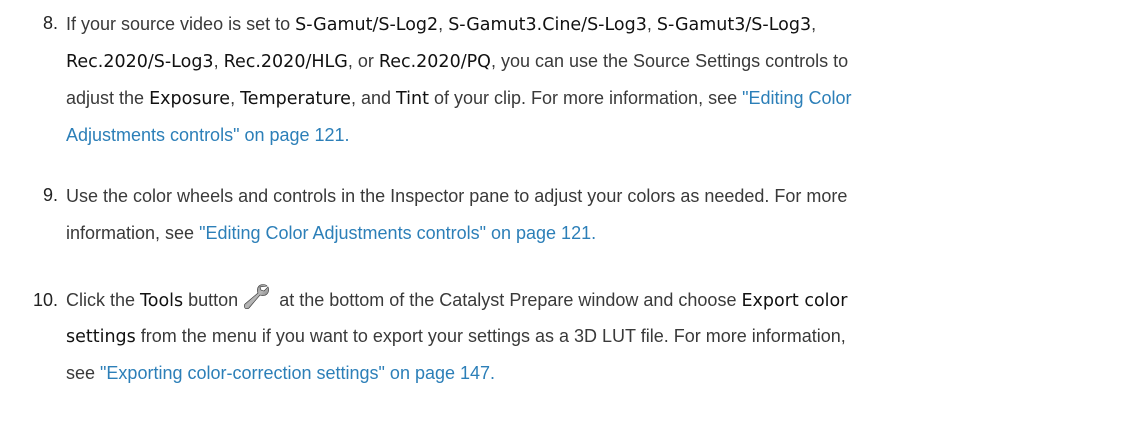 The image size is (1126, 432). Describe the element at coordinates (794, 301) in the screenshot. I see `ui-term: Export color` at that location.